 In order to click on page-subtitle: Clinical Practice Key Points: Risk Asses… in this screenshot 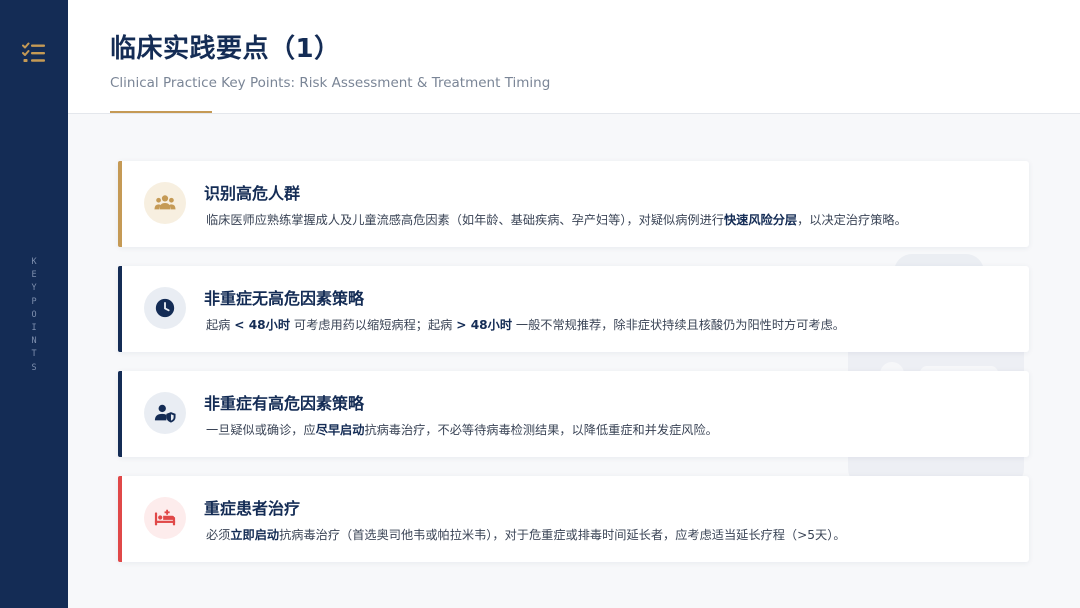, I will do `click(330, 83)`.